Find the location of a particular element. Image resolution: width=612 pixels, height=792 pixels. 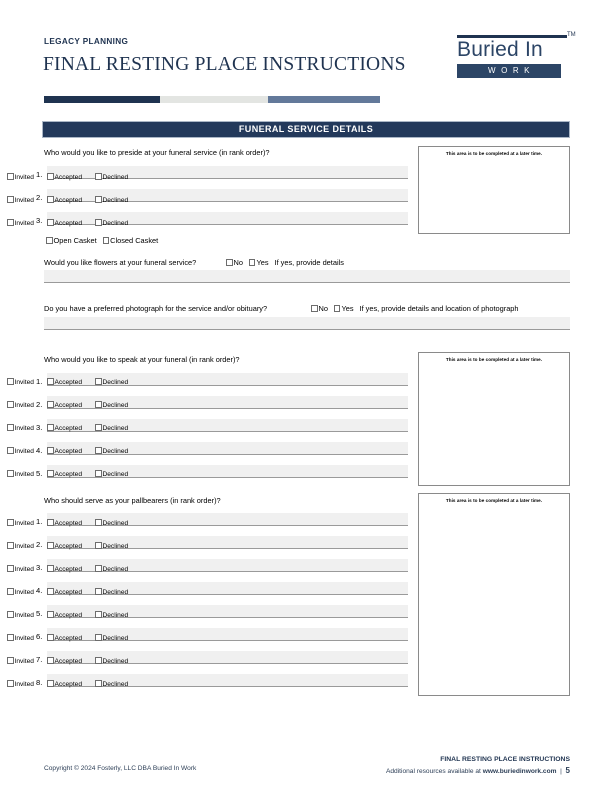

flowers-details-input is located at coordinates (307, 276).